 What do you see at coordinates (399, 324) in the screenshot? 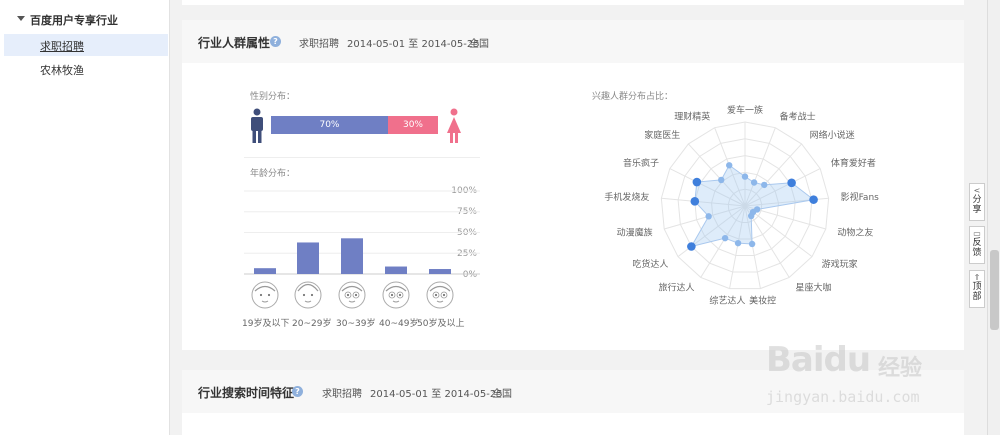
I see `x-category-label: 40~49岁` at bounding box center [399, 324].